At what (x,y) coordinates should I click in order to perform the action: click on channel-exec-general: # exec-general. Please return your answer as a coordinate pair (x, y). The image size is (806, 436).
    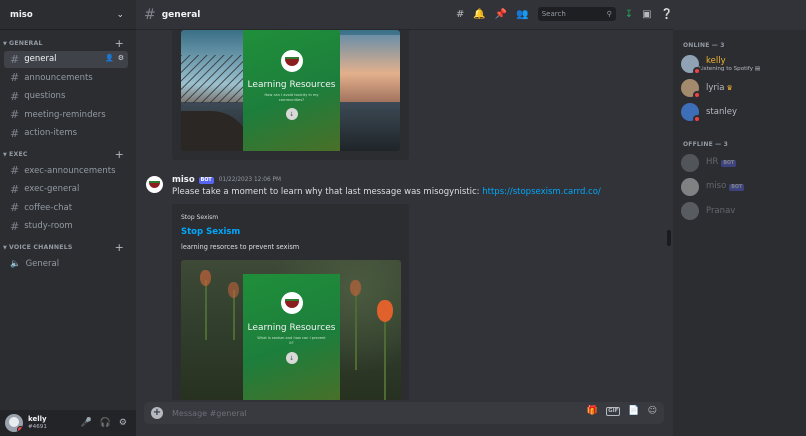
    Looking at the image, I should click on (66, 189).